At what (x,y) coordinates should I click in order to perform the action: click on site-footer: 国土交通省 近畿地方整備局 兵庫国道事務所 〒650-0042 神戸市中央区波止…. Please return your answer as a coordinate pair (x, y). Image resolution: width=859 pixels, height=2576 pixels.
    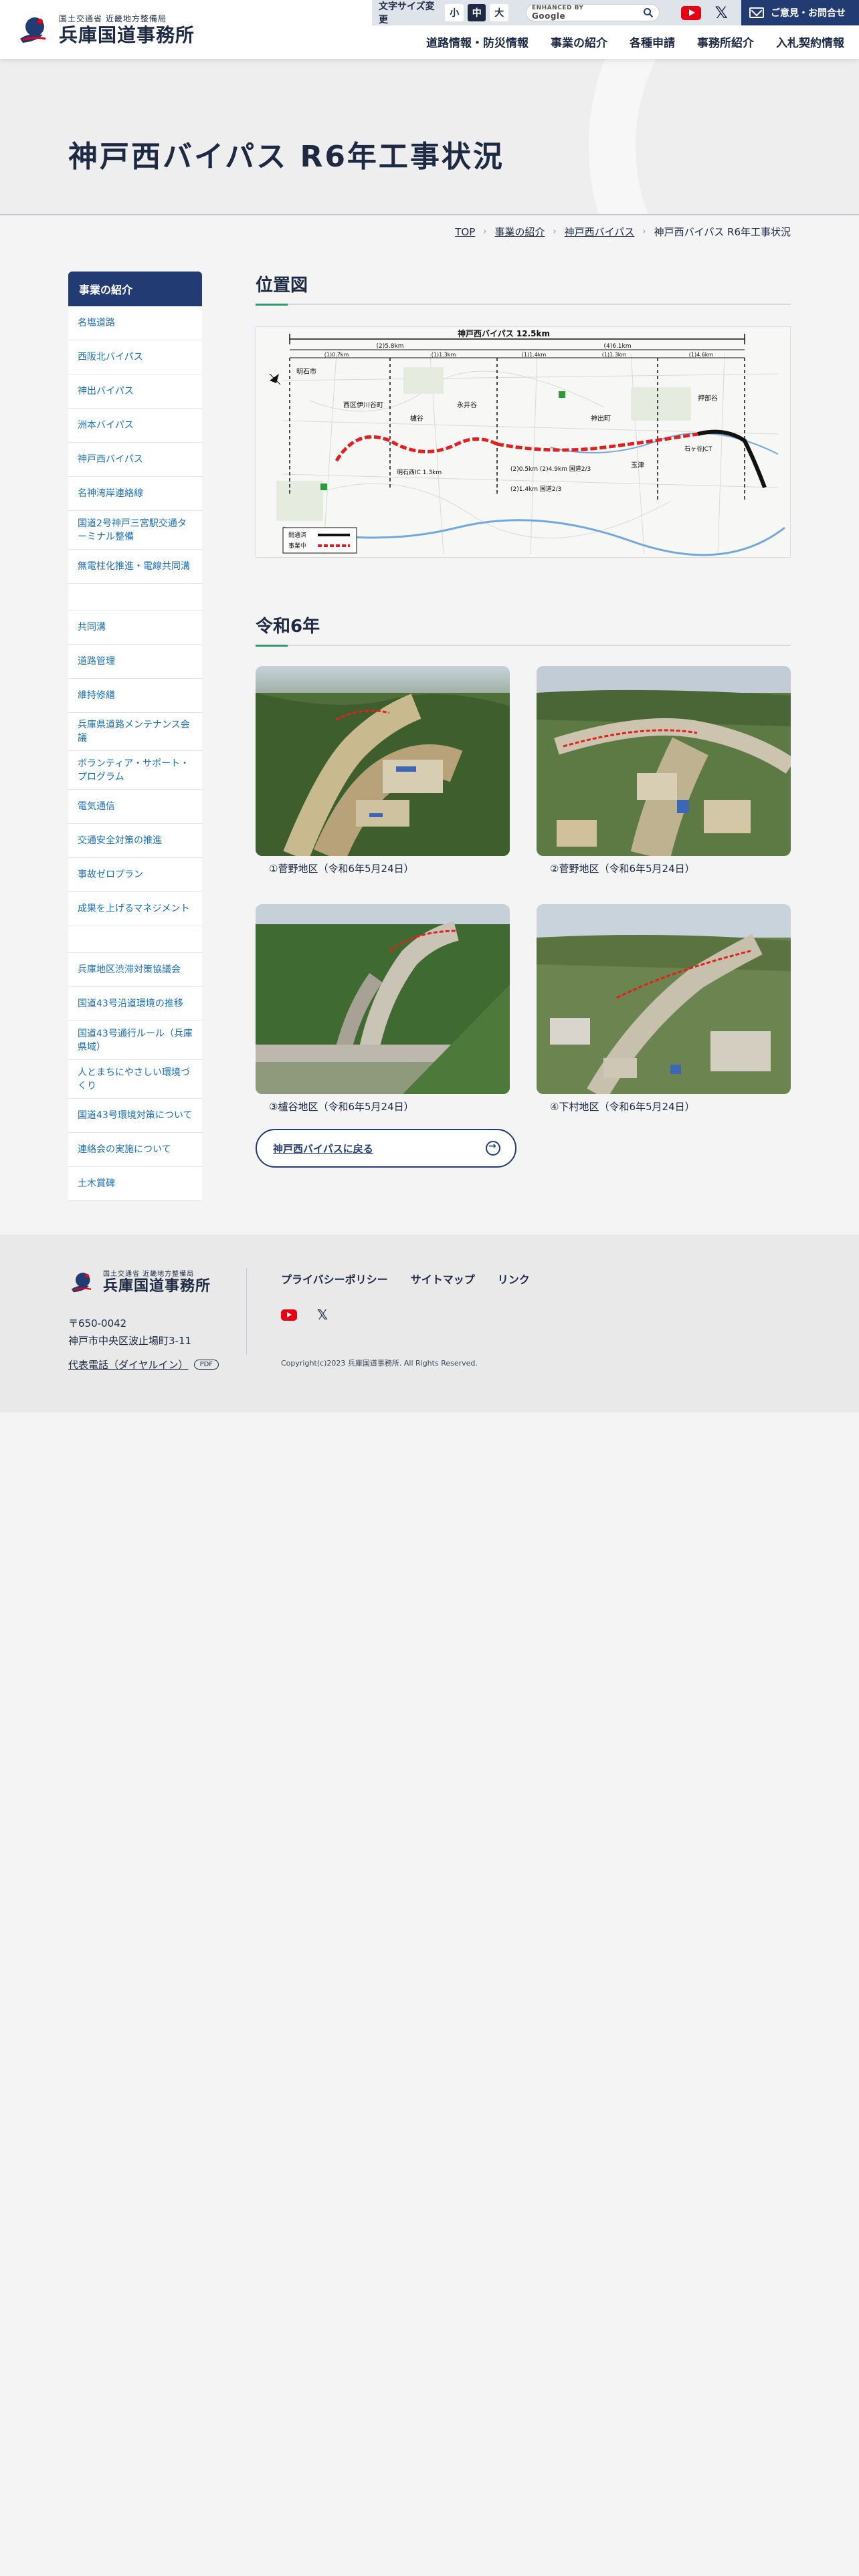
    Looking at the image, I should click on (429, 1323).